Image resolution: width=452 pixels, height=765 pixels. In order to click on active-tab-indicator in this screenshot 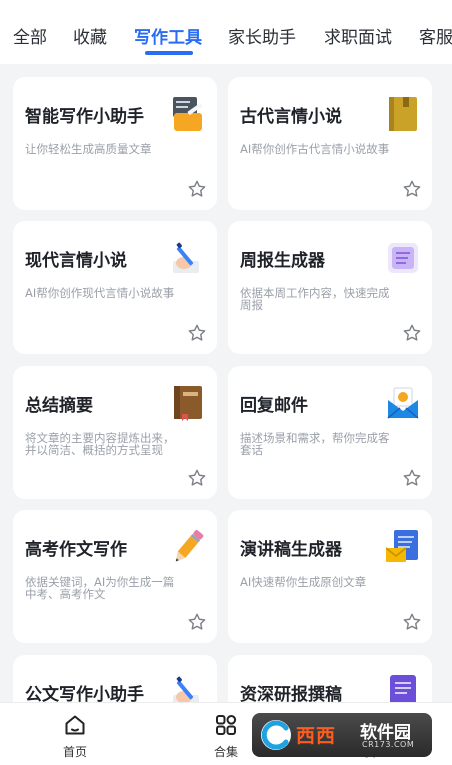, I will do `click(169, 53)`.